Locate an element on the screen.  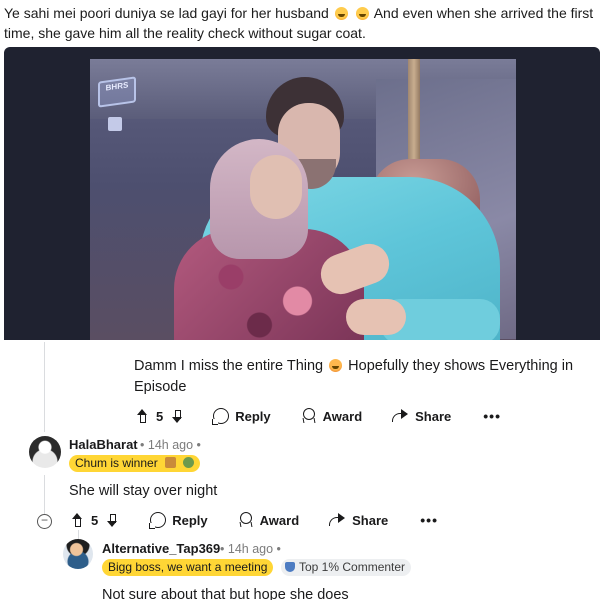
flair-trophy-icon is located at coordinates (171, 462).